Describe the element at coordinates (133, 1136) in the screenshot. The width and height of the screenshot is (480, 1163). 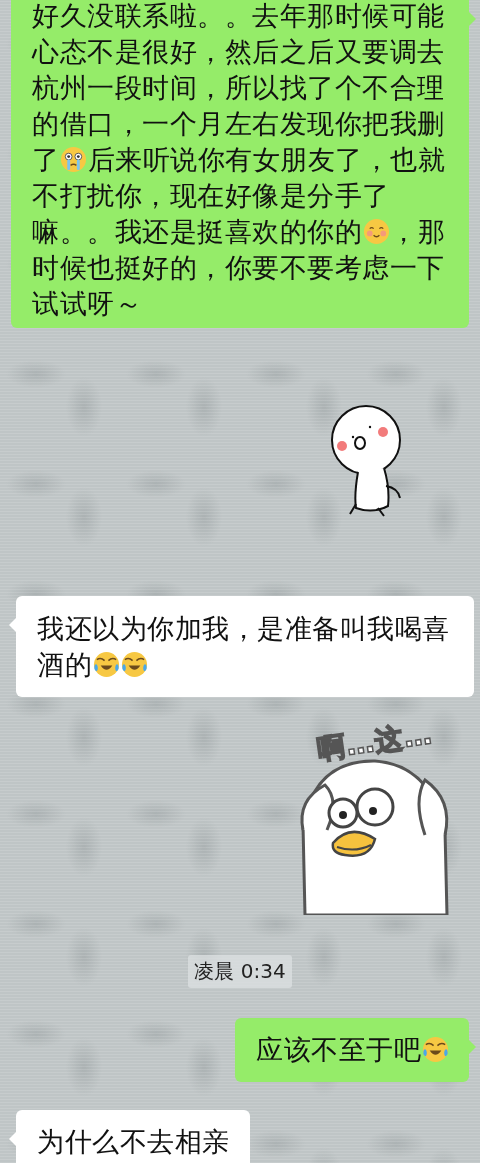
I see `message-bubble: 为什么不去相亲` at that location.